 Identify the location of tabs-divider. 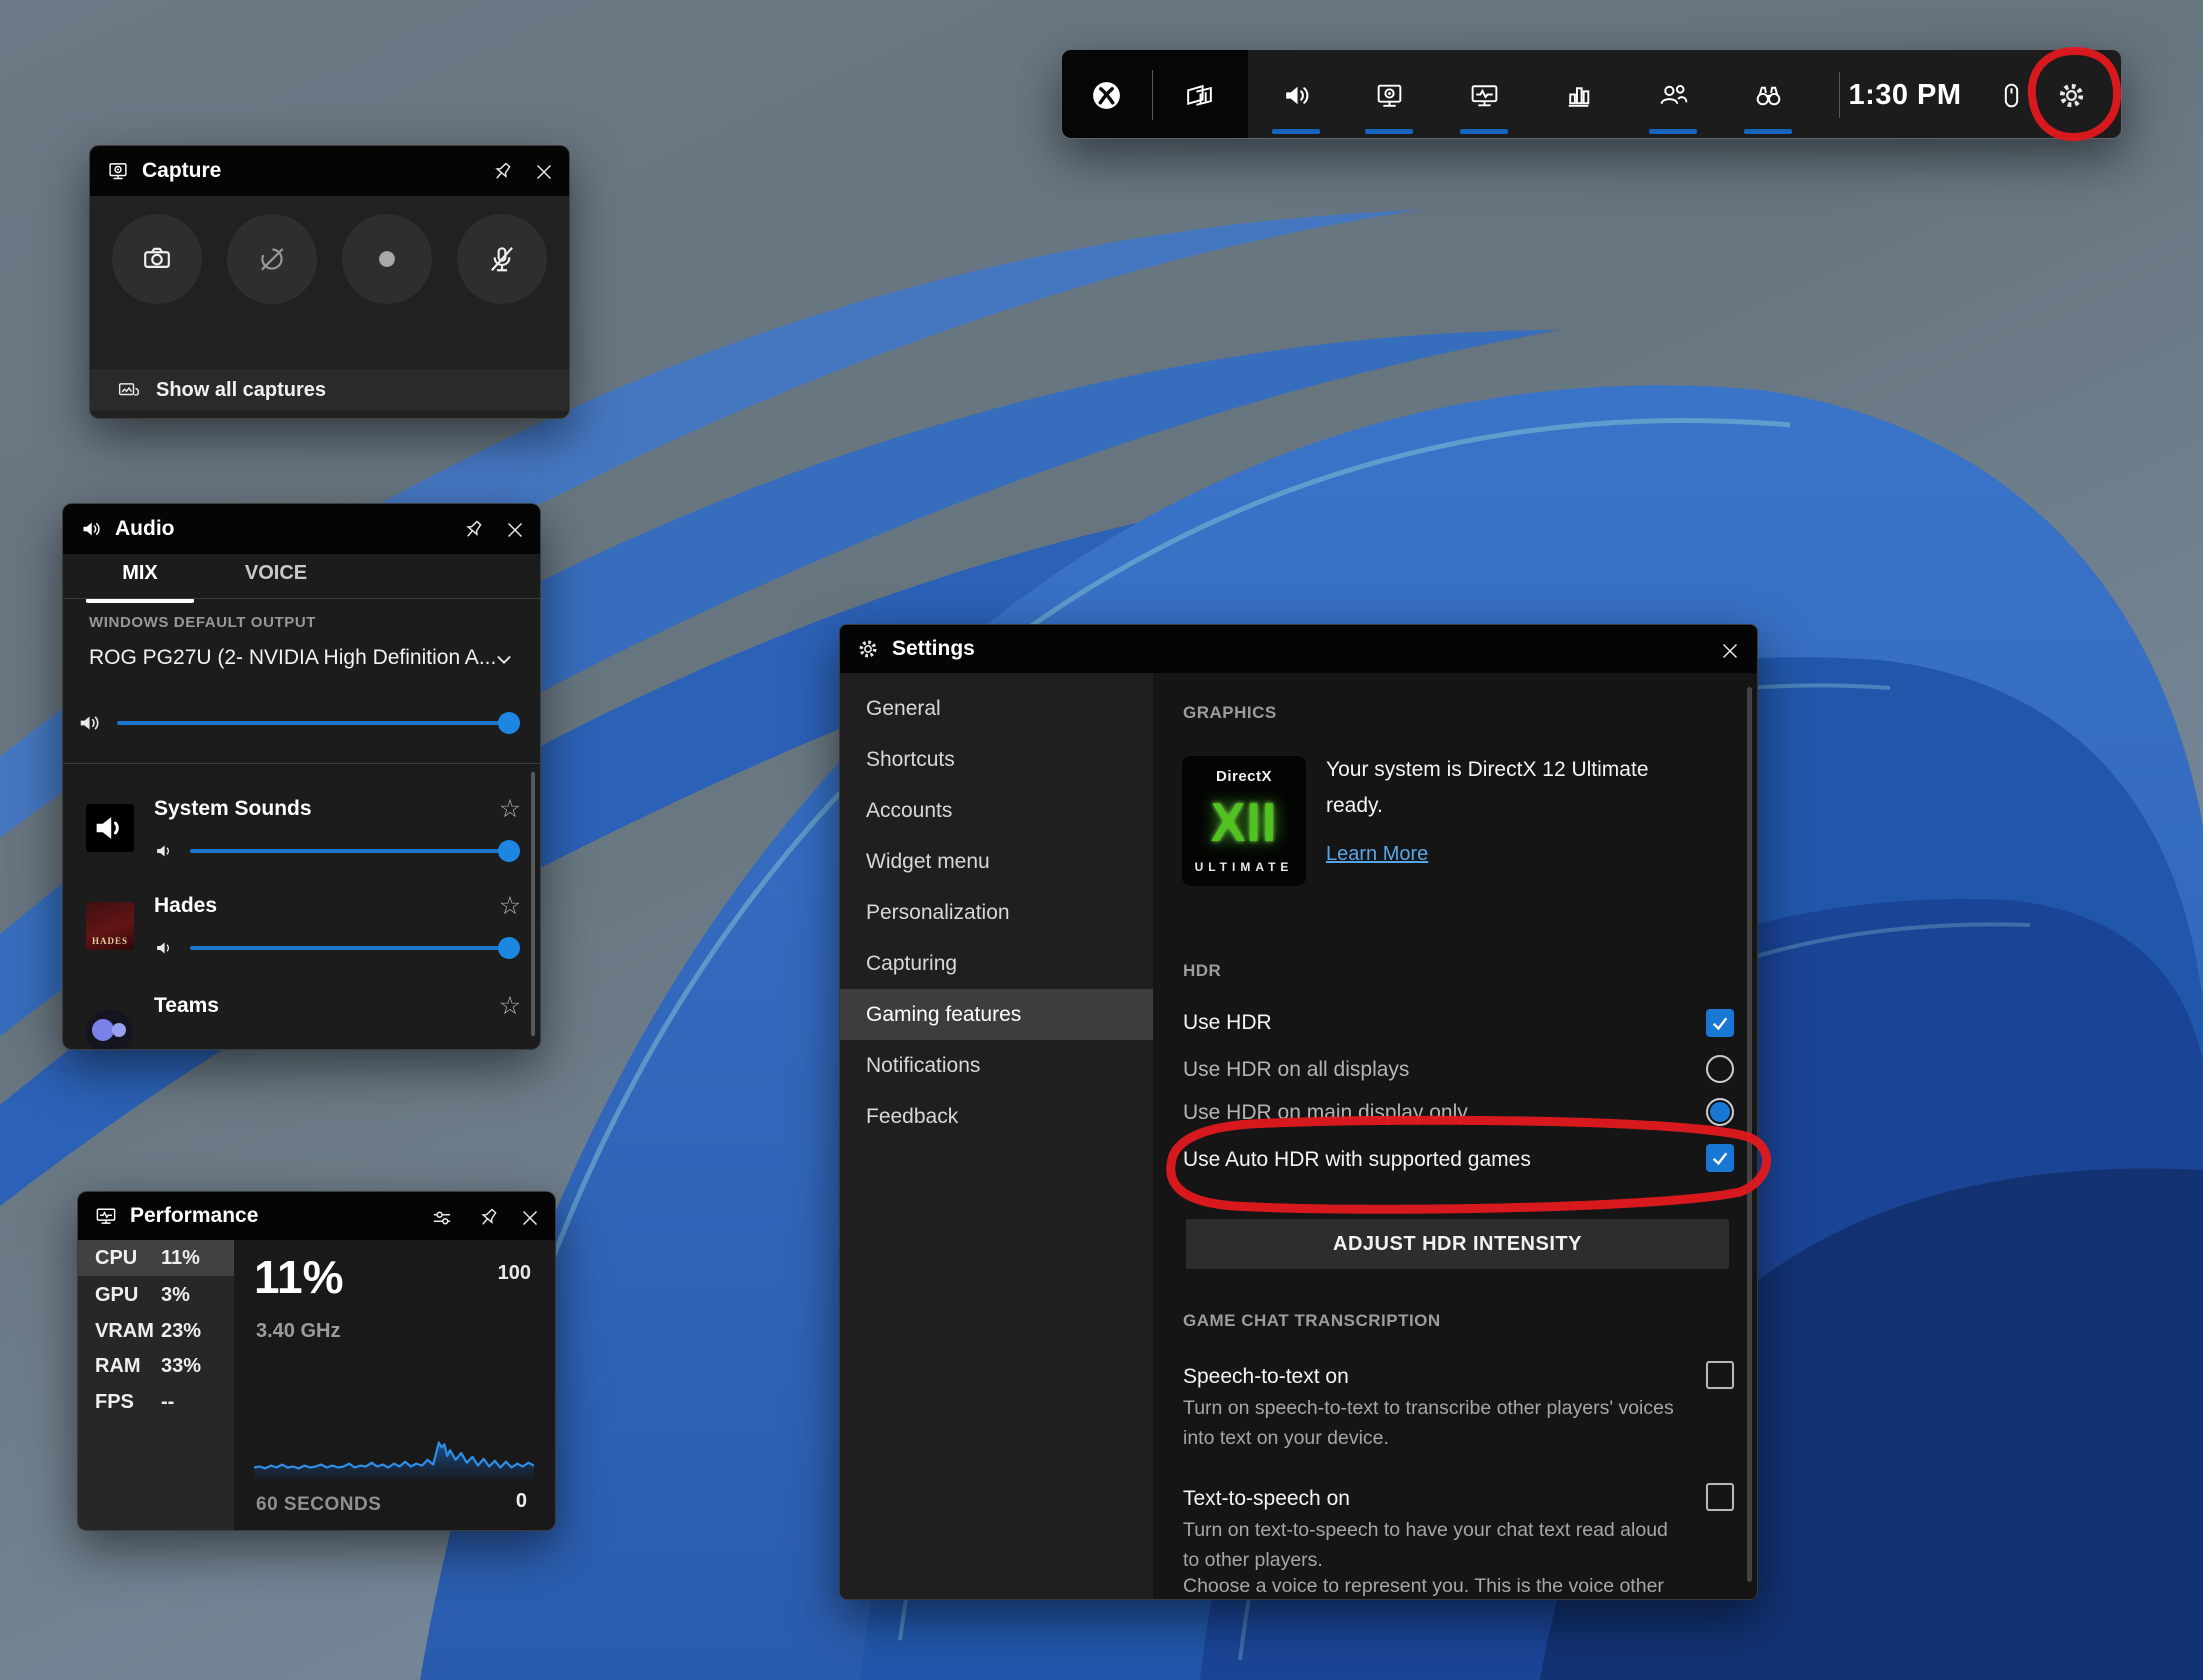
(301, 598).